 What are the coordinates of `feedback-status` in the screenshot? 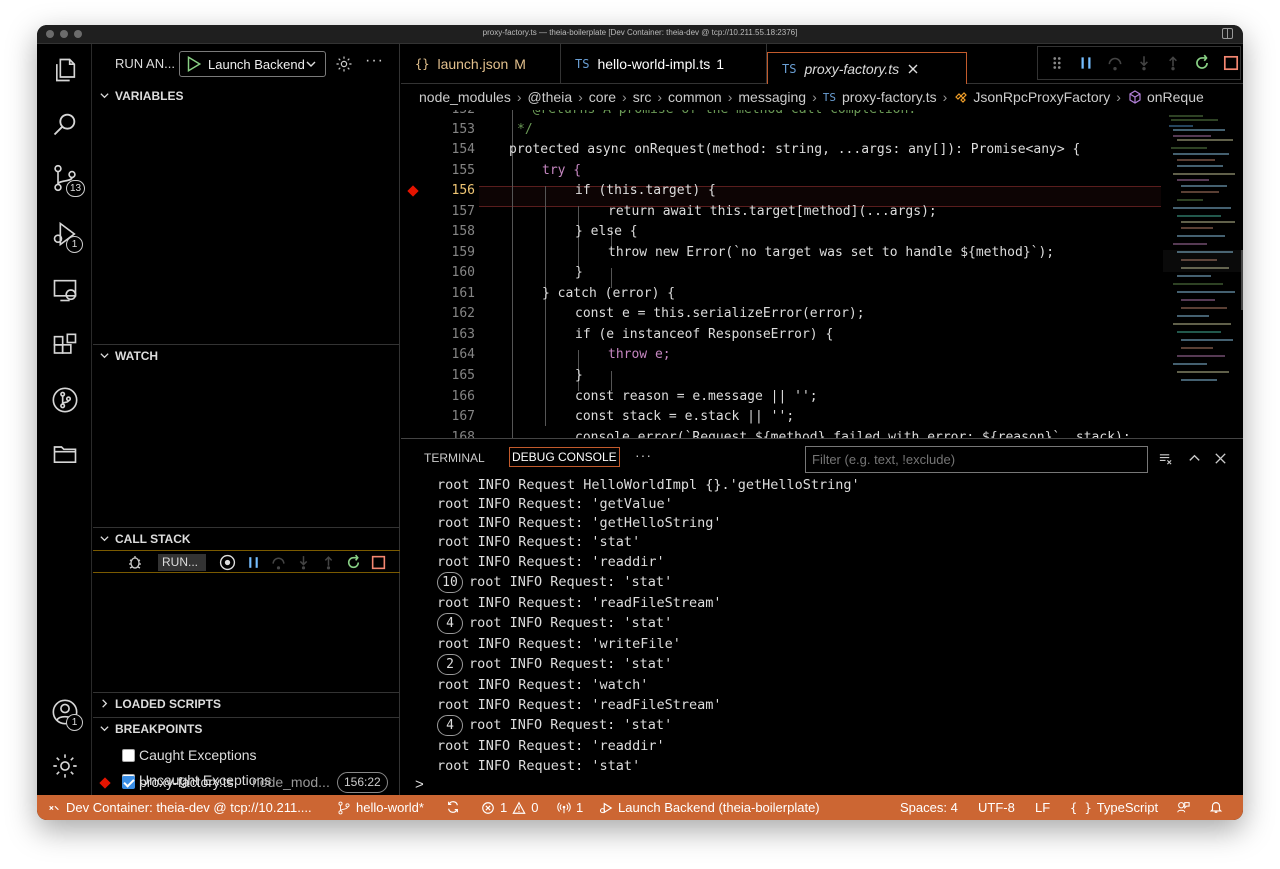 It's located at (1183, 807).